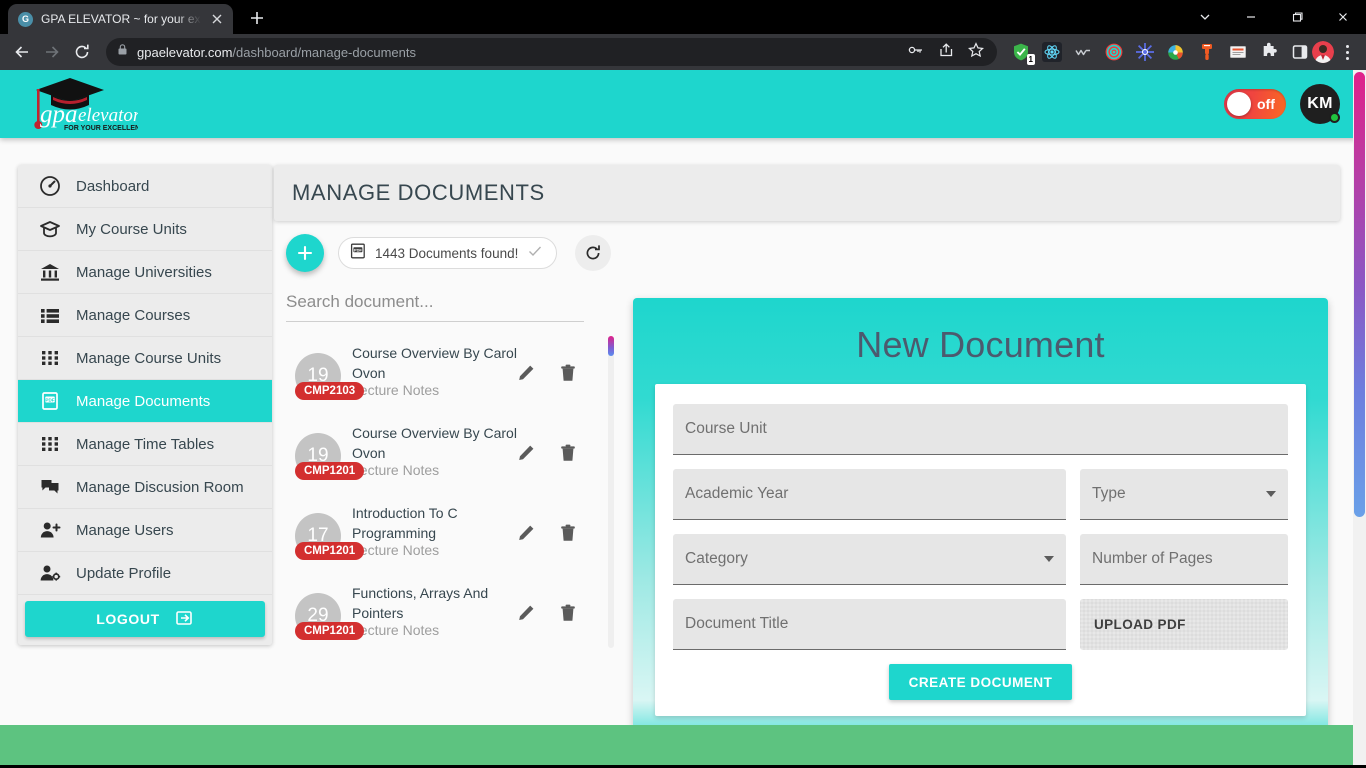 This screenshot has height=768, width=1366. I want to click on close-icon, so click(217, 19).